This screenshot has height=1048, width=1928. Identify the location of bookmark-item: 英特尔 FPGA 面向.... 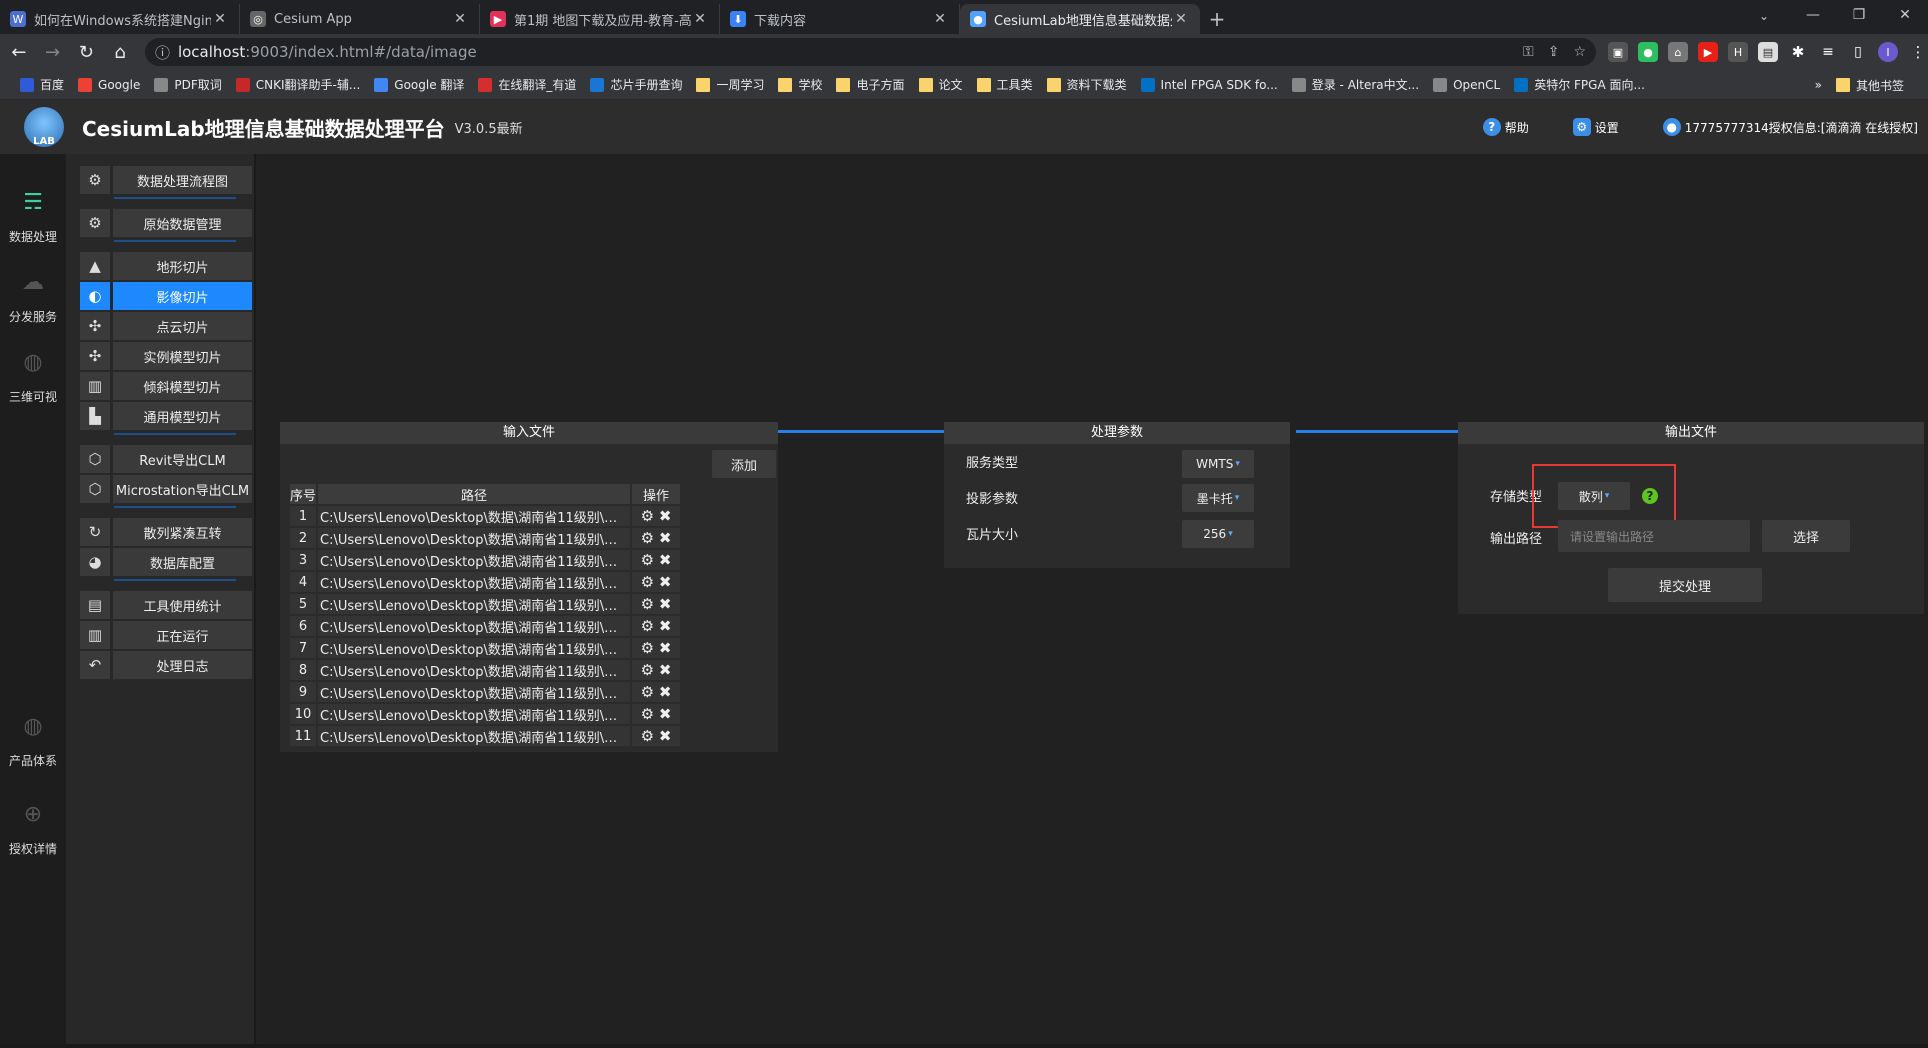
(1579, 84).